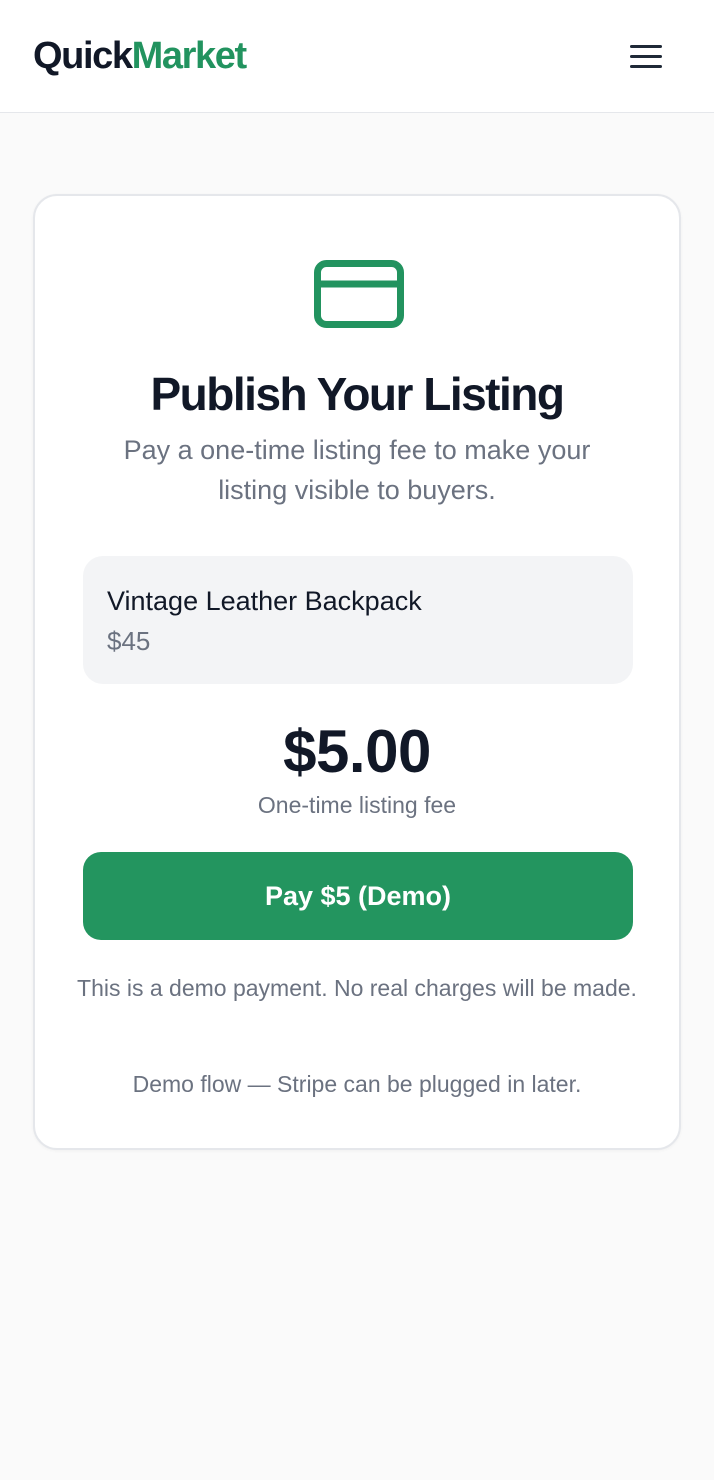 The width and height of the screenshot is (714, 1480). Describe the element at coordinates (357, 751) in the screenshot. I see `fee-amount: $5.00` at that location.